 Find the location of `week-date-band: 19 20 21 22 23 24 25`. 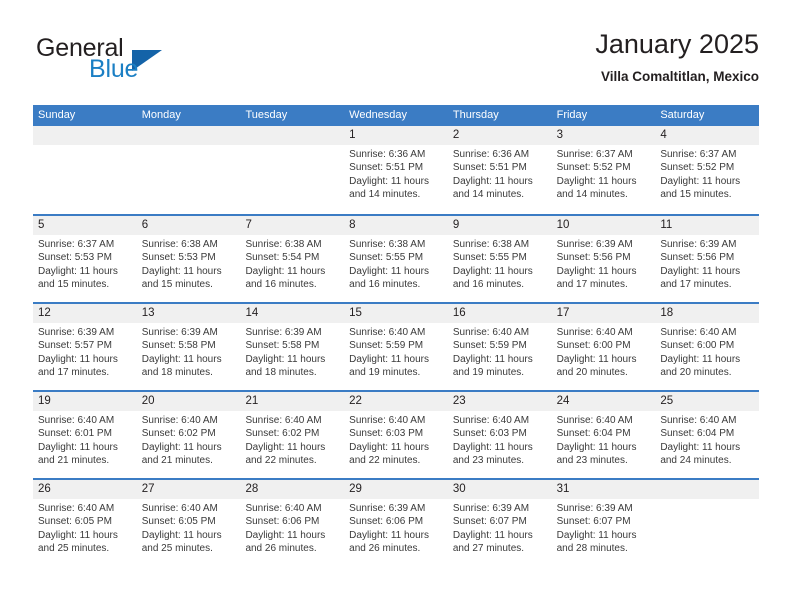

week-date-band: 19 20 21 22 23 24 25 is located at coordinates (396, 401).